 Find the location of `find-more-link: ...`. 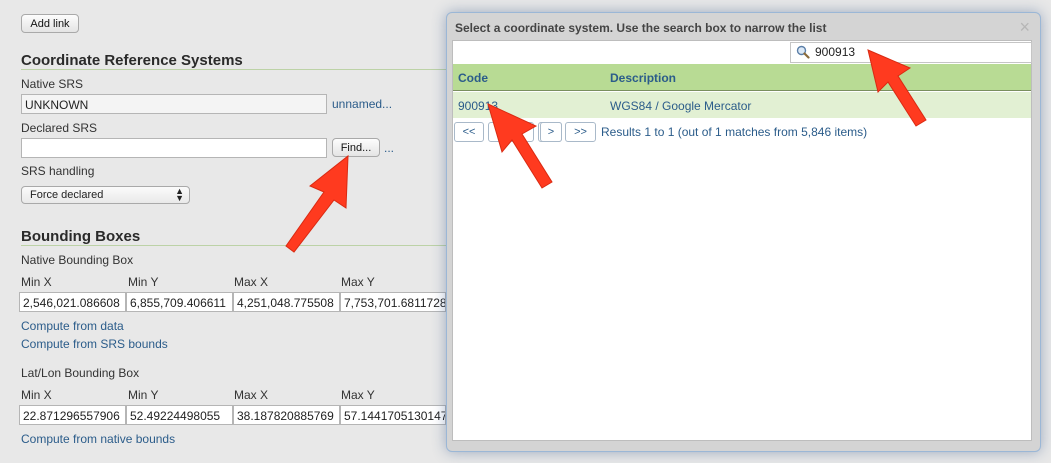

find-more-link: ... is located at coordinates (389, 148).